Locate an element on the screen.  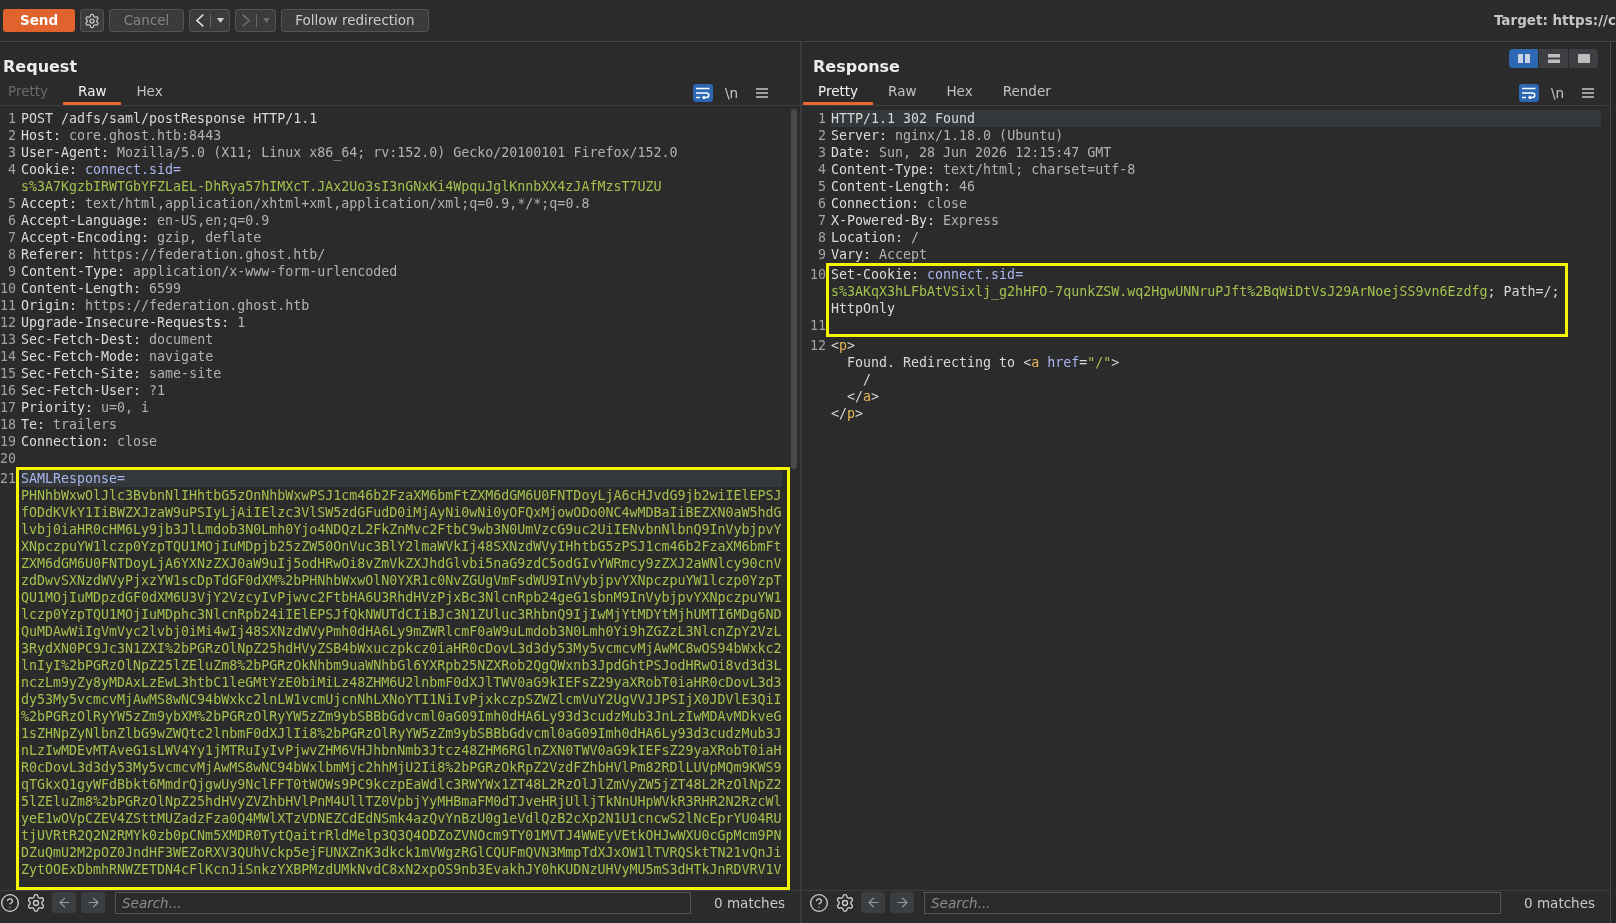
code-line: Sec-Fetch-Dest: document is located at coordinates (117, 339).